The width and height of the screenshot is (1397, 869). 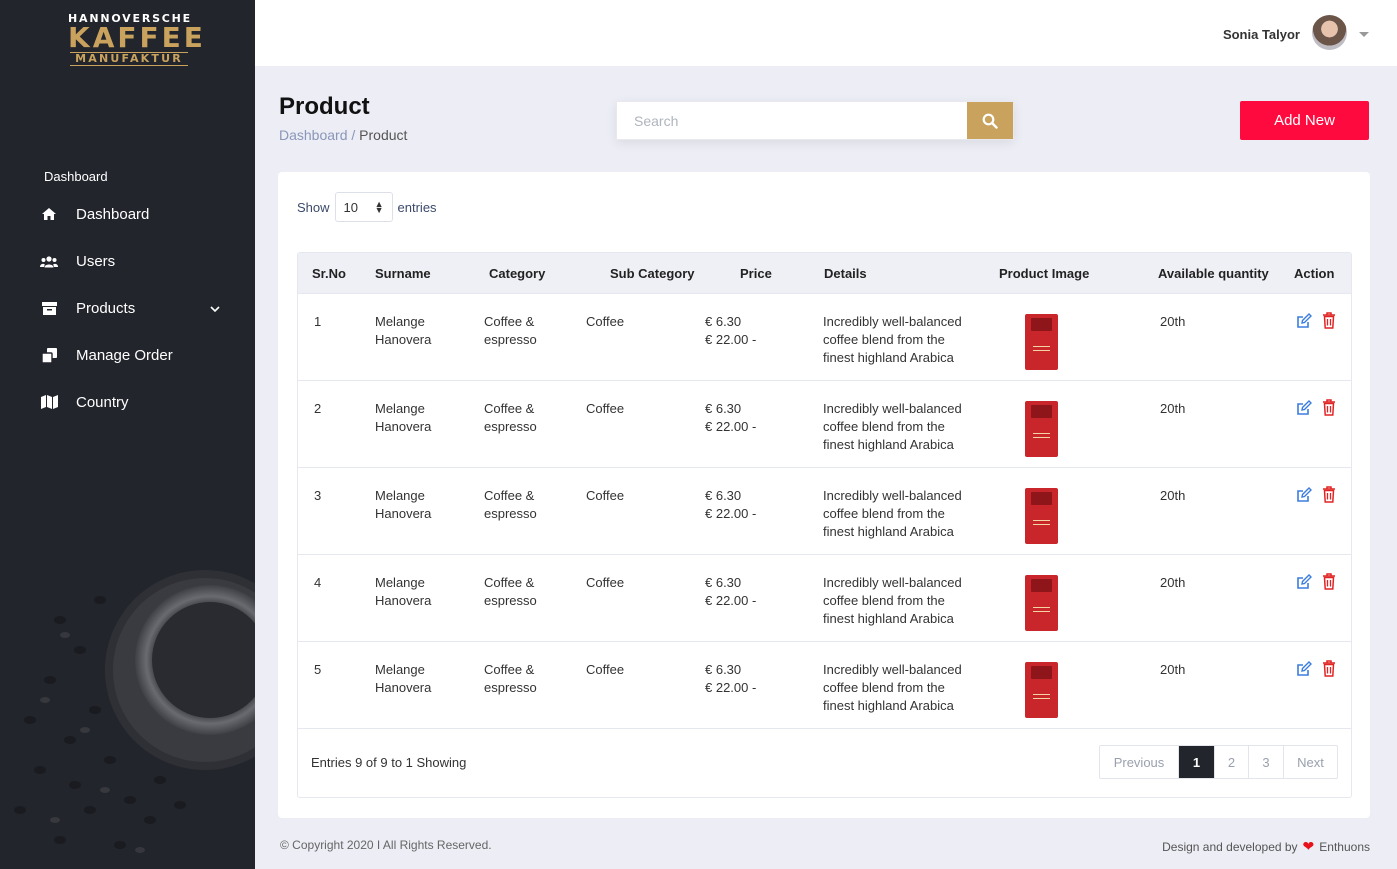 What do you see at coordinates (313, 135) in the screenshot?
I see `breadcrumb-dashboard-link: Dashboard` at bounding box center [313, 135].